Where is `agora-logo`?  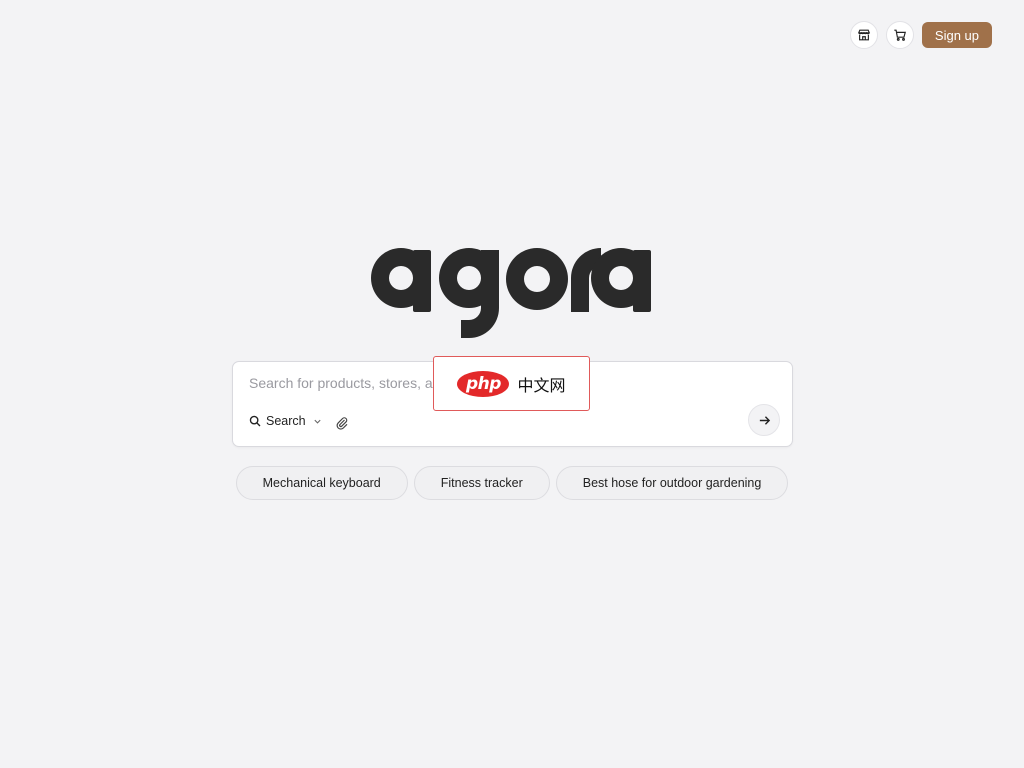 agora-logo is located at coordinates (511, 293).